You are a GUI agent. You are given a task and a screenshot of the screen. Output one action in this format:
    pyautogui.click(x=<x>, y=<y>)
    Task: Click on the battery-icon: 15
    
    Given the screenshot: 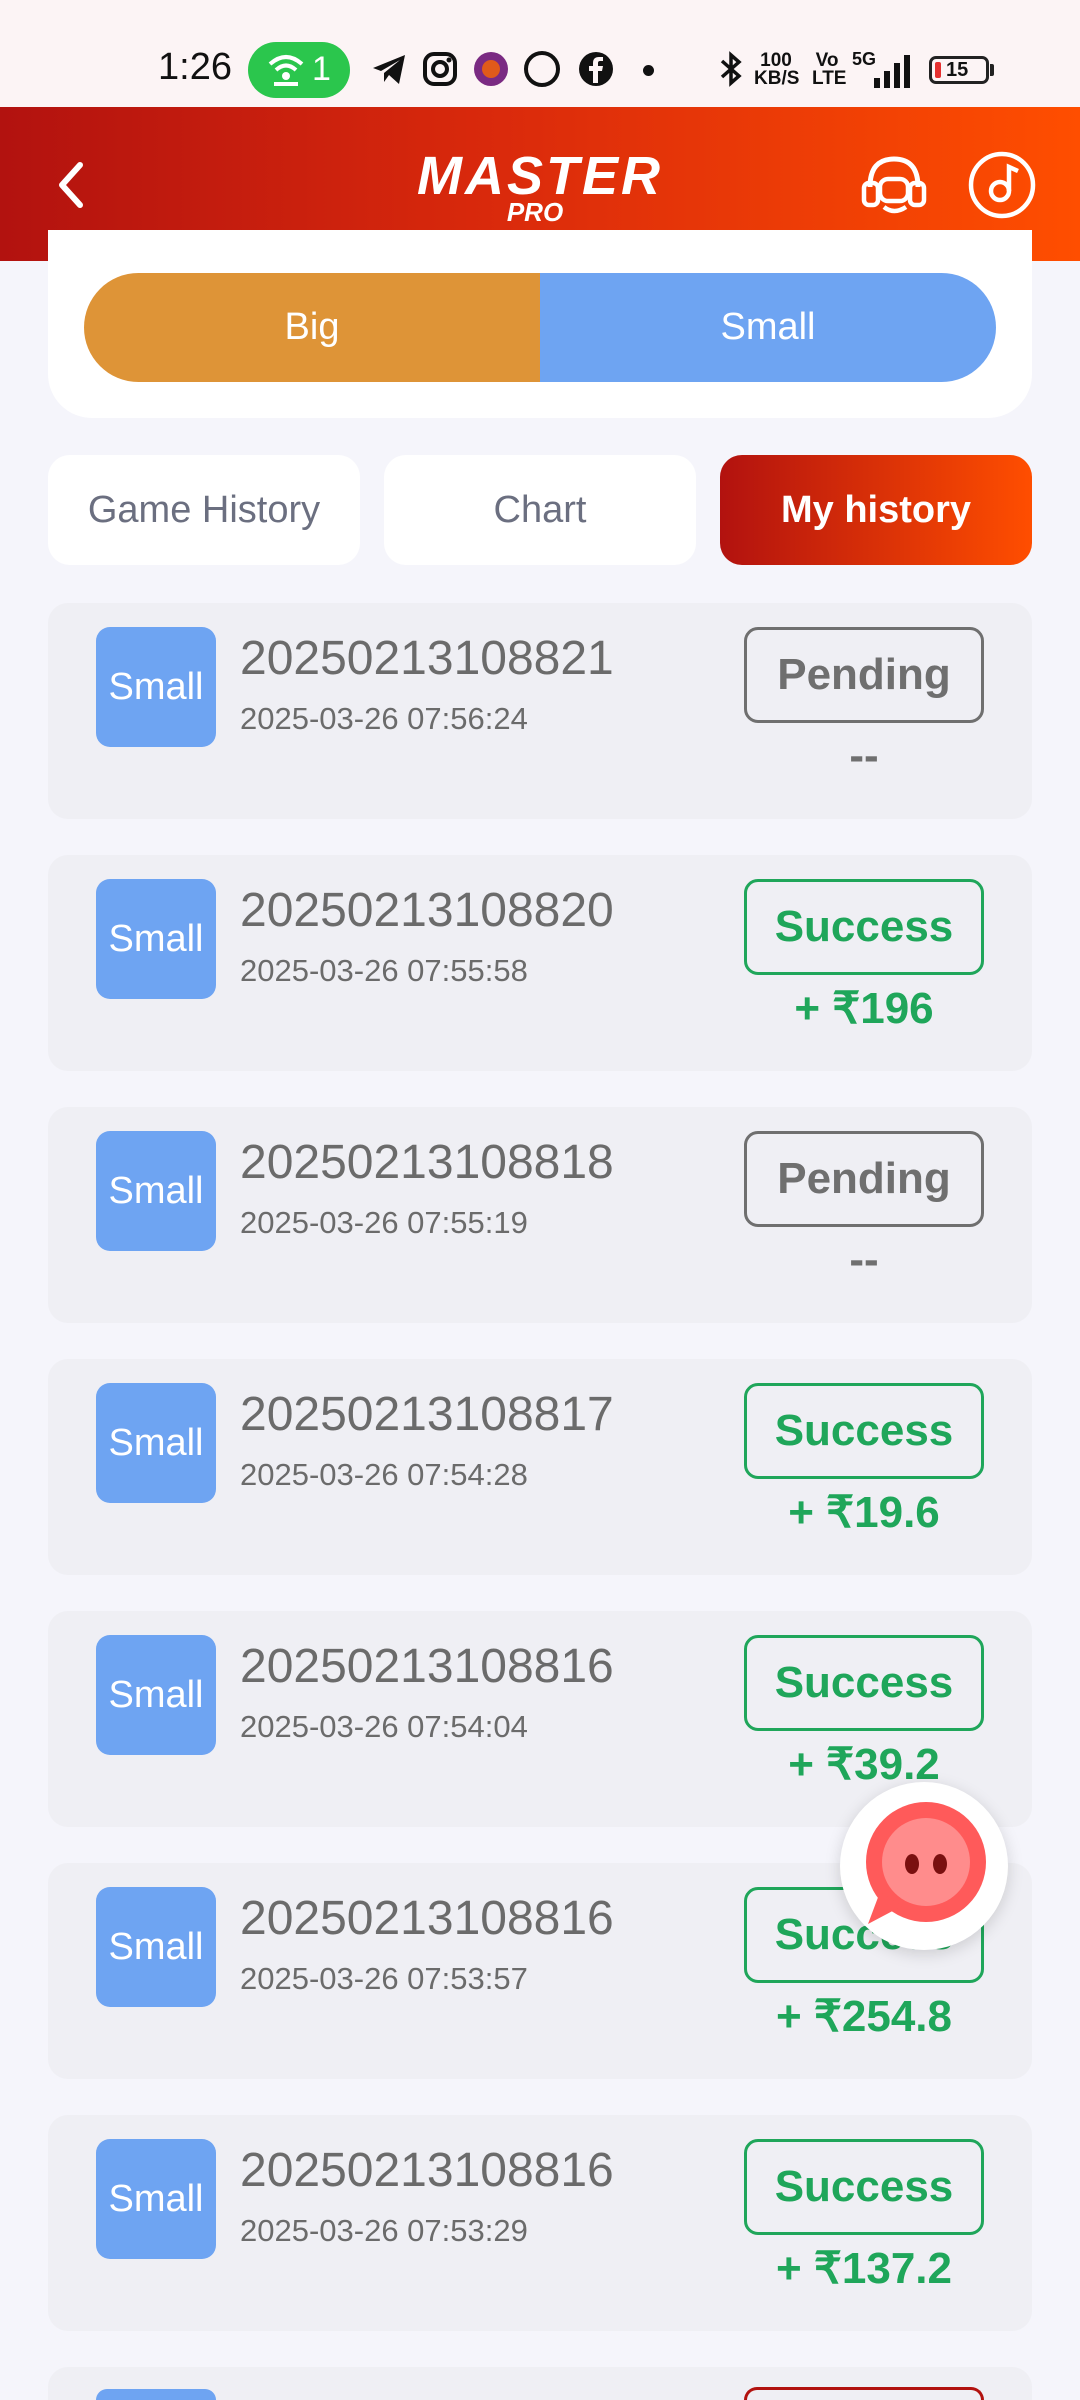 What is the action you would take?
    pyautogui.click(x=959, y=70)
    